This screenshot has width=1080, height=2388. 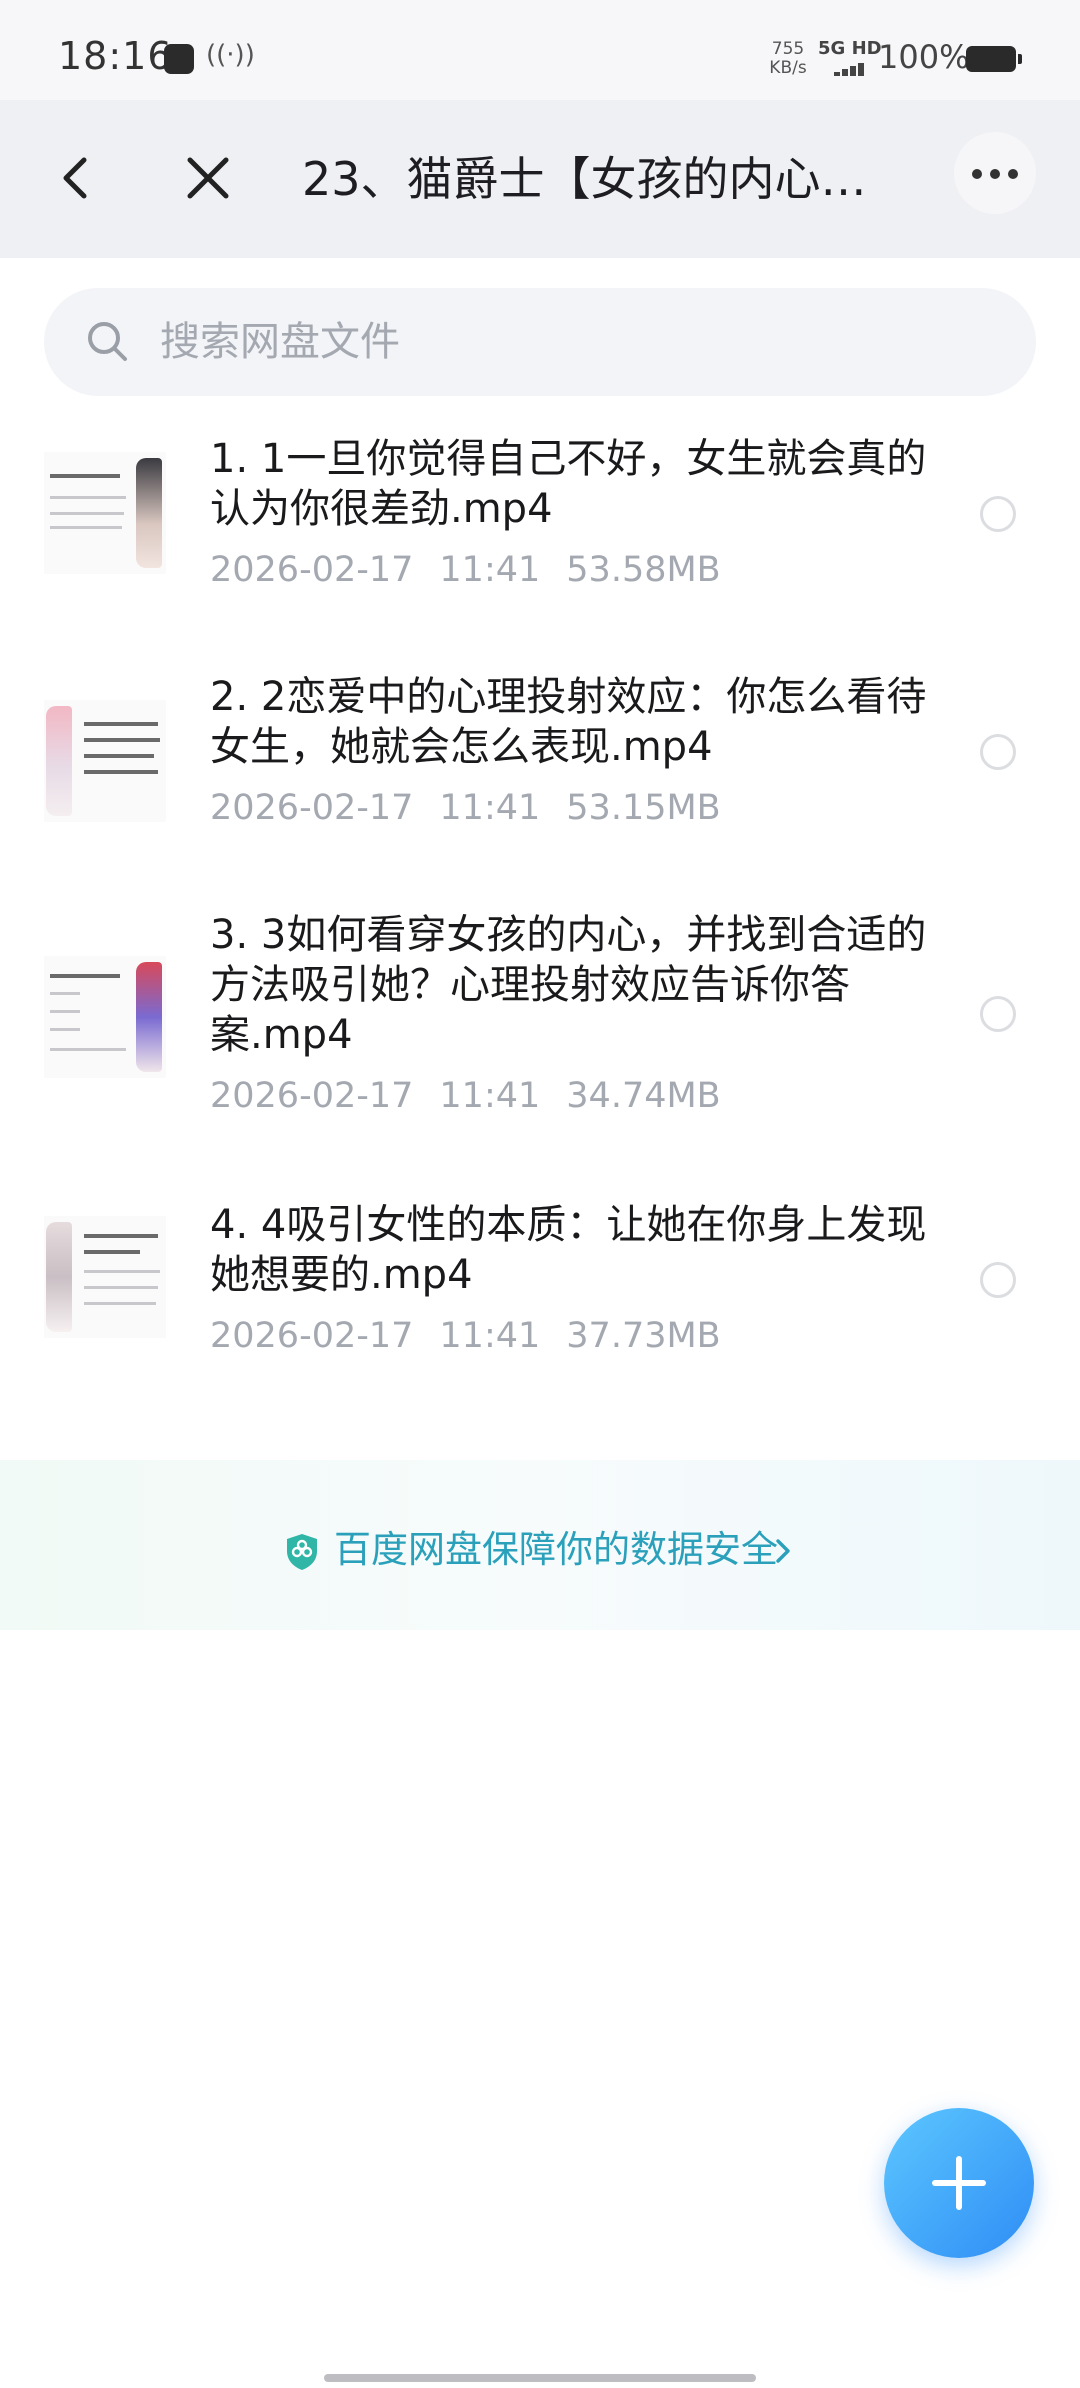 I want to click on security-banner: 百度网盘保障你的数据安全, so click(x=540, y=1545).